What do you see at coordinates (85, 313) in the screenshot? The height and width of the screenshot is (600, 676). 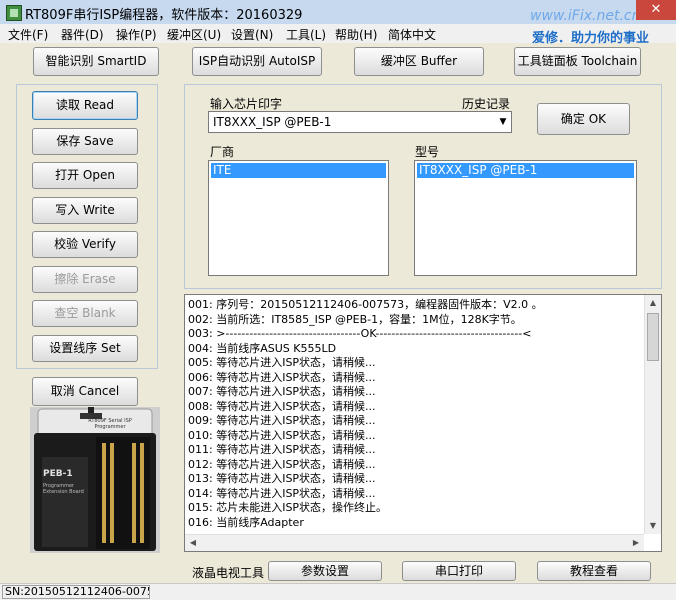 I see `blank-button: 查空 Blank` at bounding box center [85, 313].